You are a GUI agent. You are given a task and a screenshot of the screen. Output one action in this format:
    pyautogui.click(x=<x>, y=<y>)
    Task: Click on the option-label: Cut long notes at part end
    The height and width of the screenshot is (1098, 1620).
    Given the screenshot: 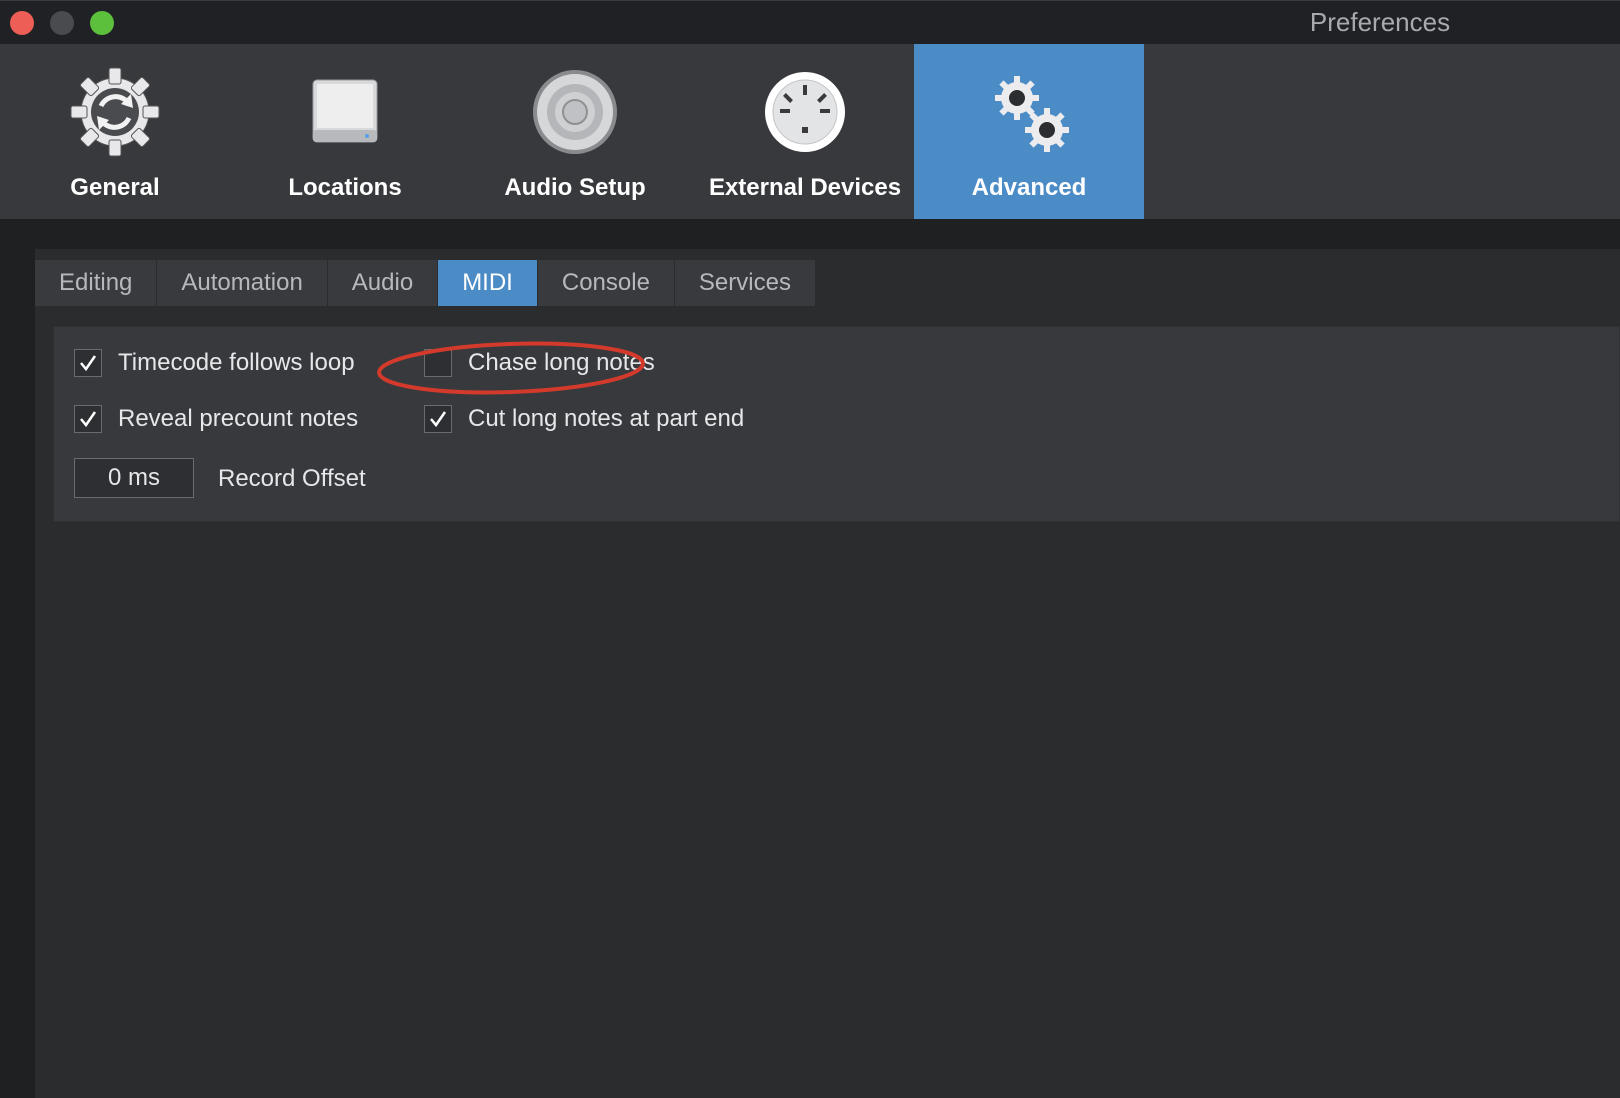 What is the action you would take?
    pyautogui.click(x=606, y=418)
    